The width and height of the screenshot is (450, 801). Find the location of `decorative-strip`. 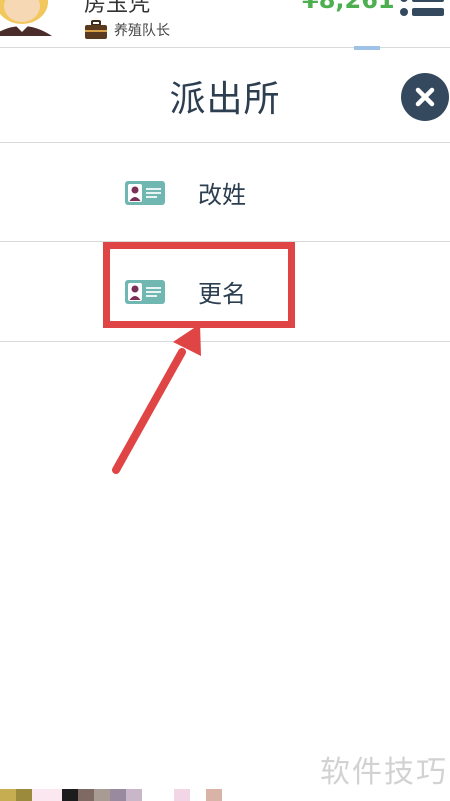

decorative-strip is located at coordinates (111, 795).